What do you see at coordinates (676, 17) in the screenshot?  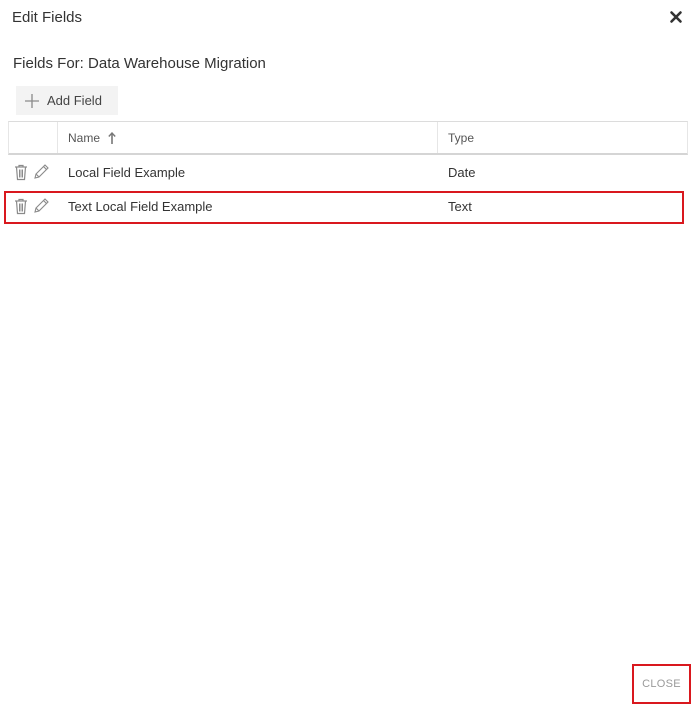 I see `close-icon` at bounding box center [676, 17].